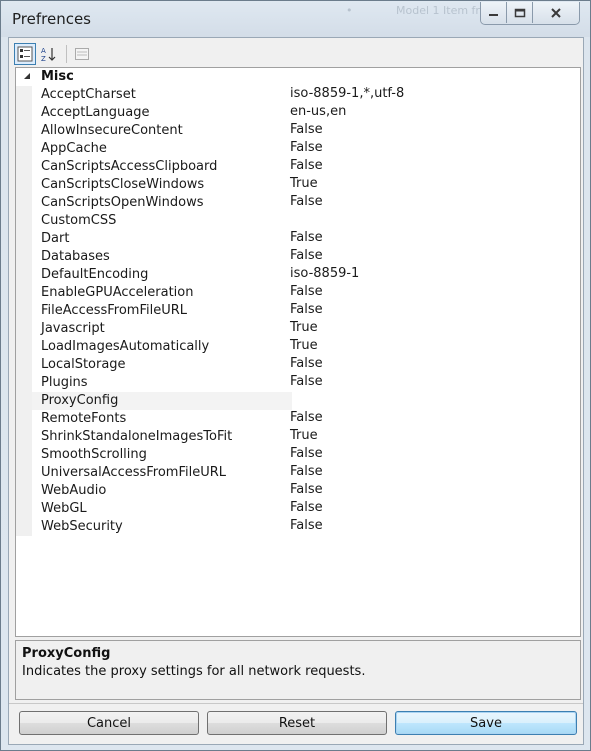  What do you see at coordinates (82, 526) in the screenshot?
I see `property-name: WebSecurity` at bounding box center [82, 526].